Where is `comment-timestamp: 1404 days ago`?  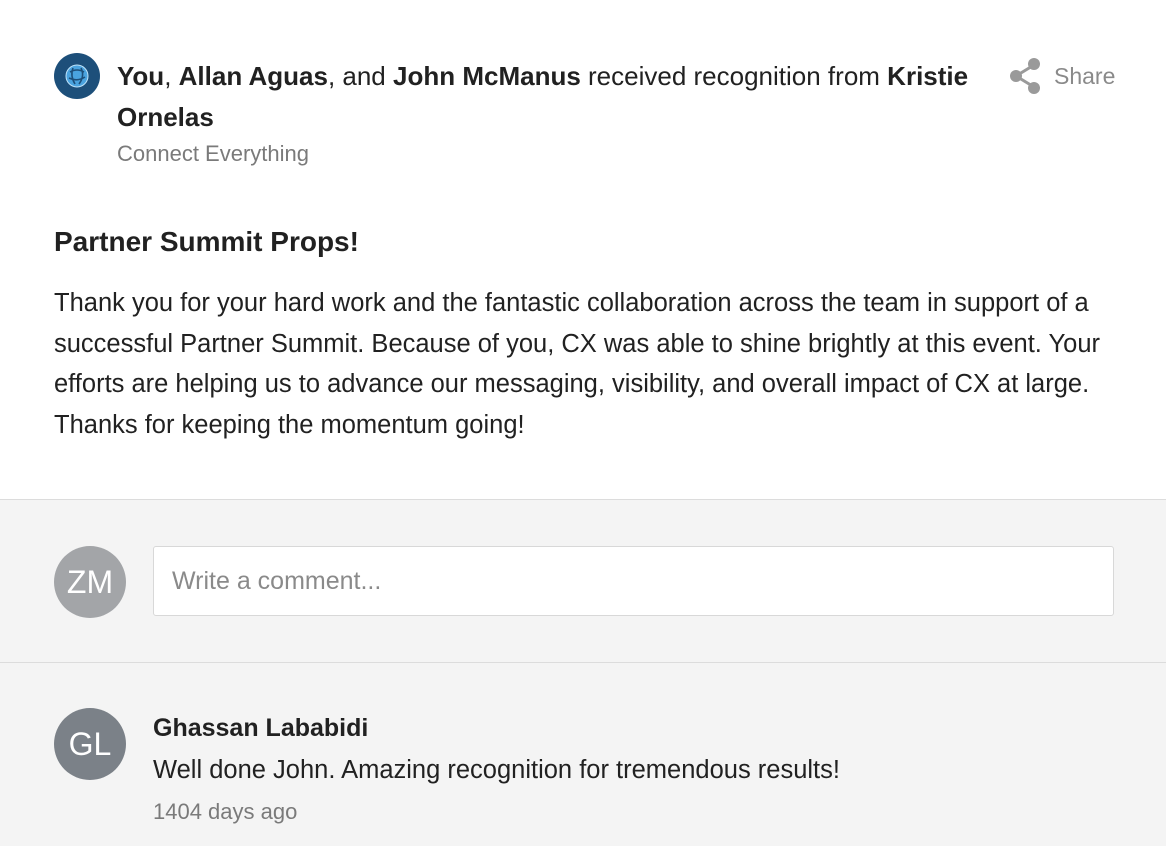 comment-timestamp: 1404 days ago is located at coordinates (225, 811).